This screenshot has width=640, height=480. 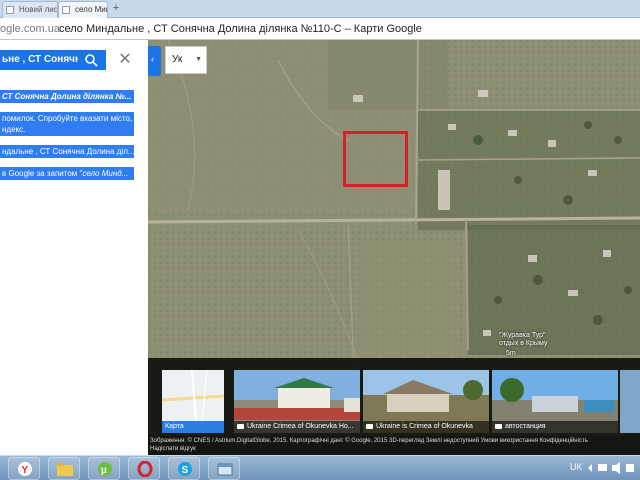 I want to click on address-domain: ogle.com.ua, so click(x=30, y=29).